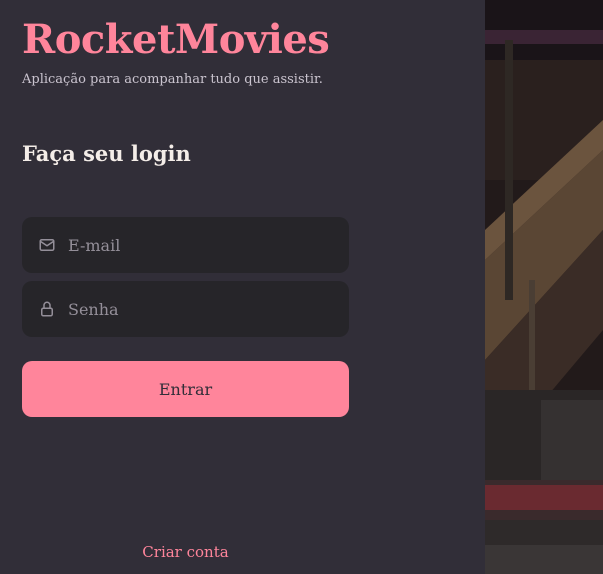 The image size is (603, 574). I want to click on password-input, so click(208, 309).